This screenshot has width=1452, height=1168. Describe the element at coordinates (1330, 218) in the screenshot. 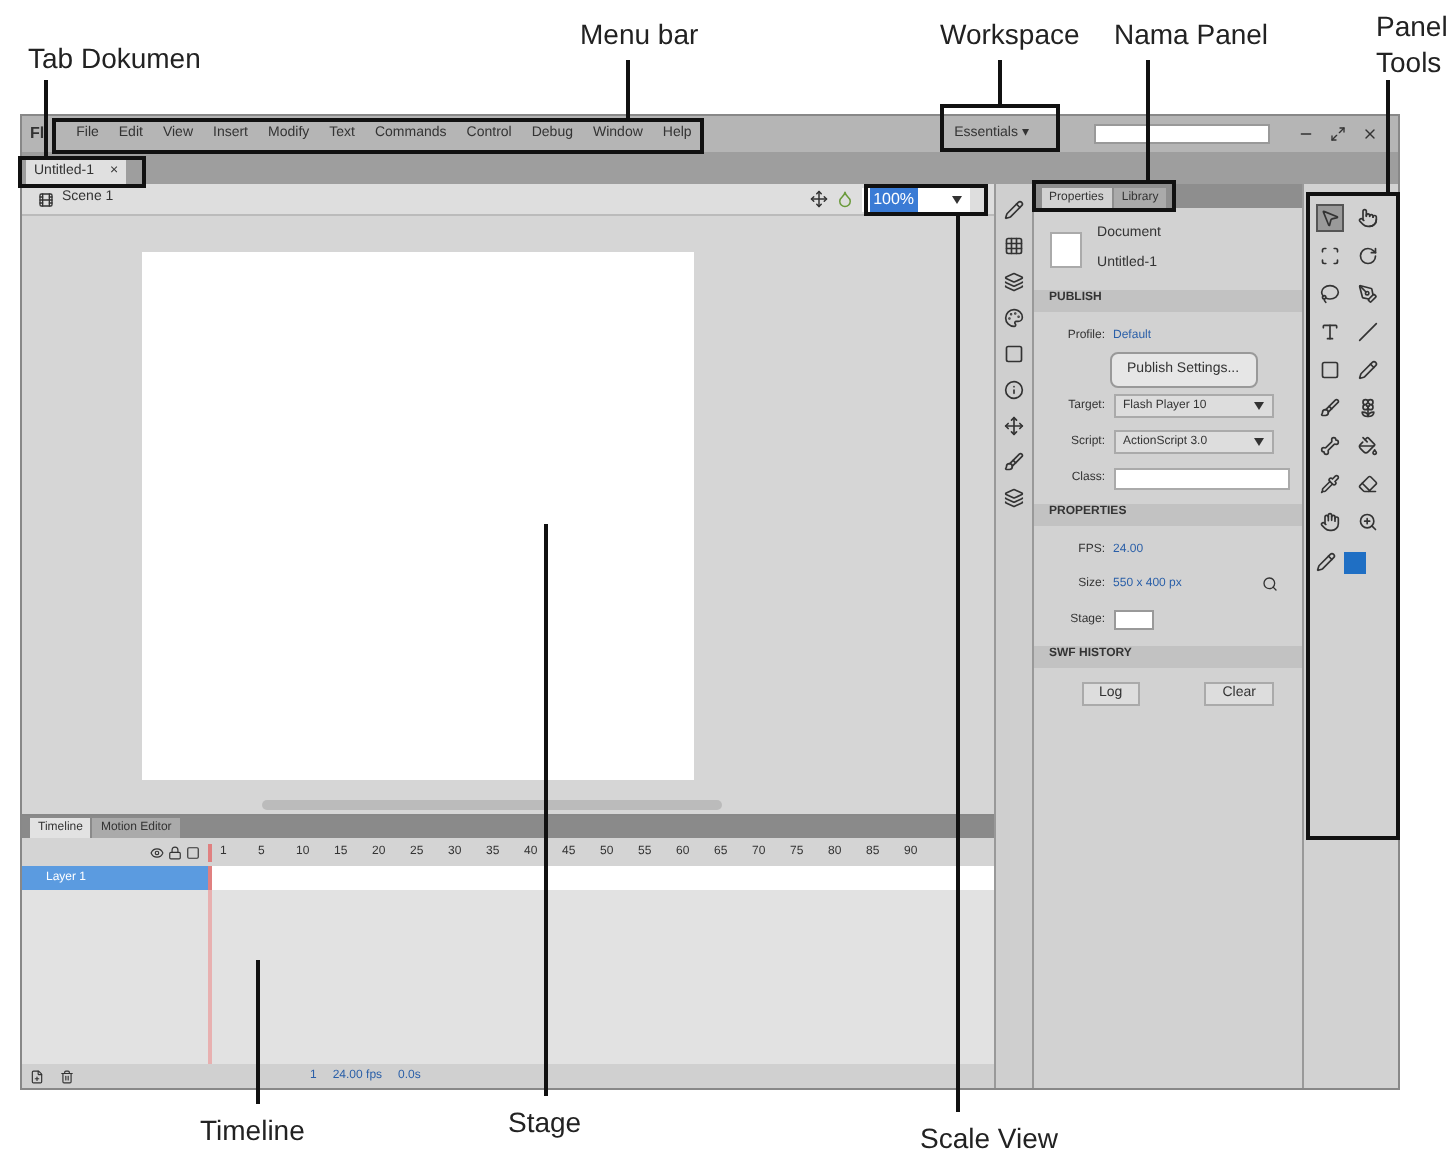

I see `arrow-icon` at that location.